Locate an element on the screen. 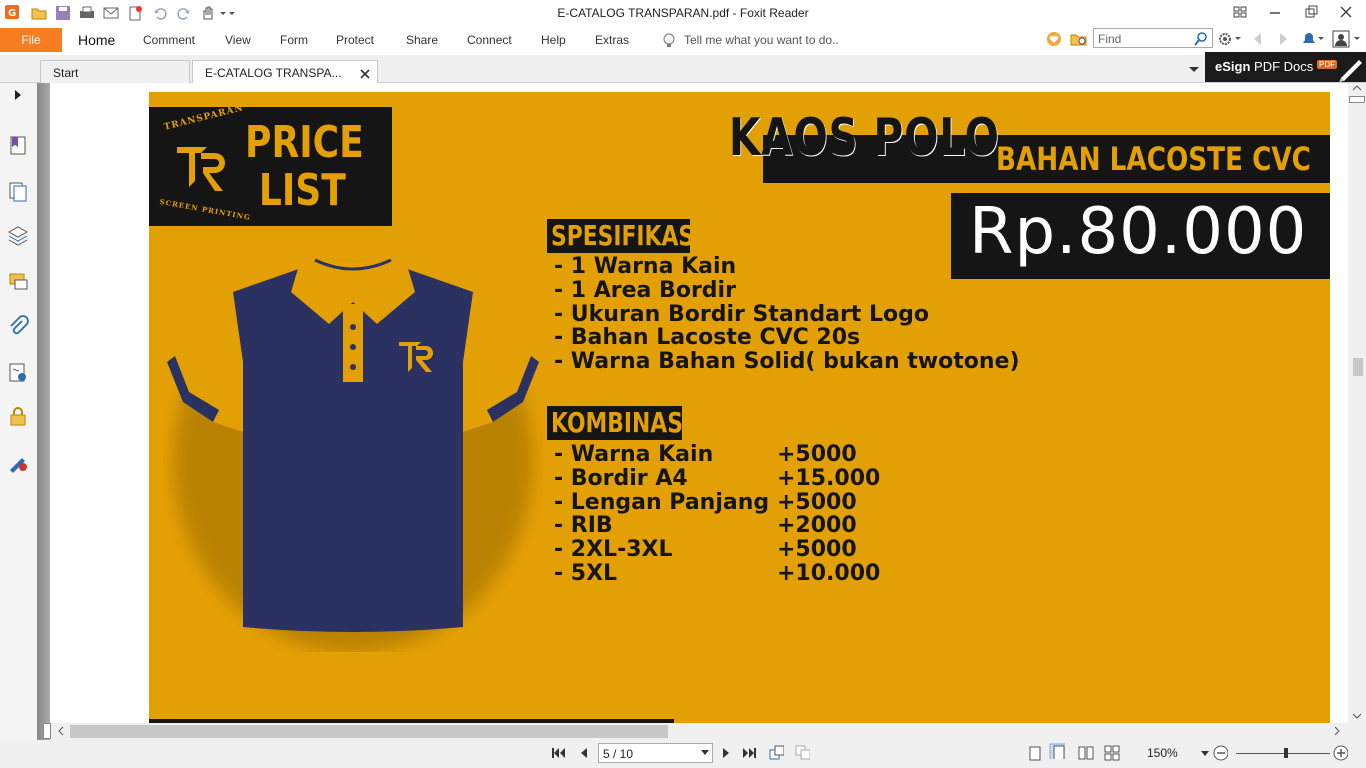  tab-protect: Protect is located at coordinates (355, 40).